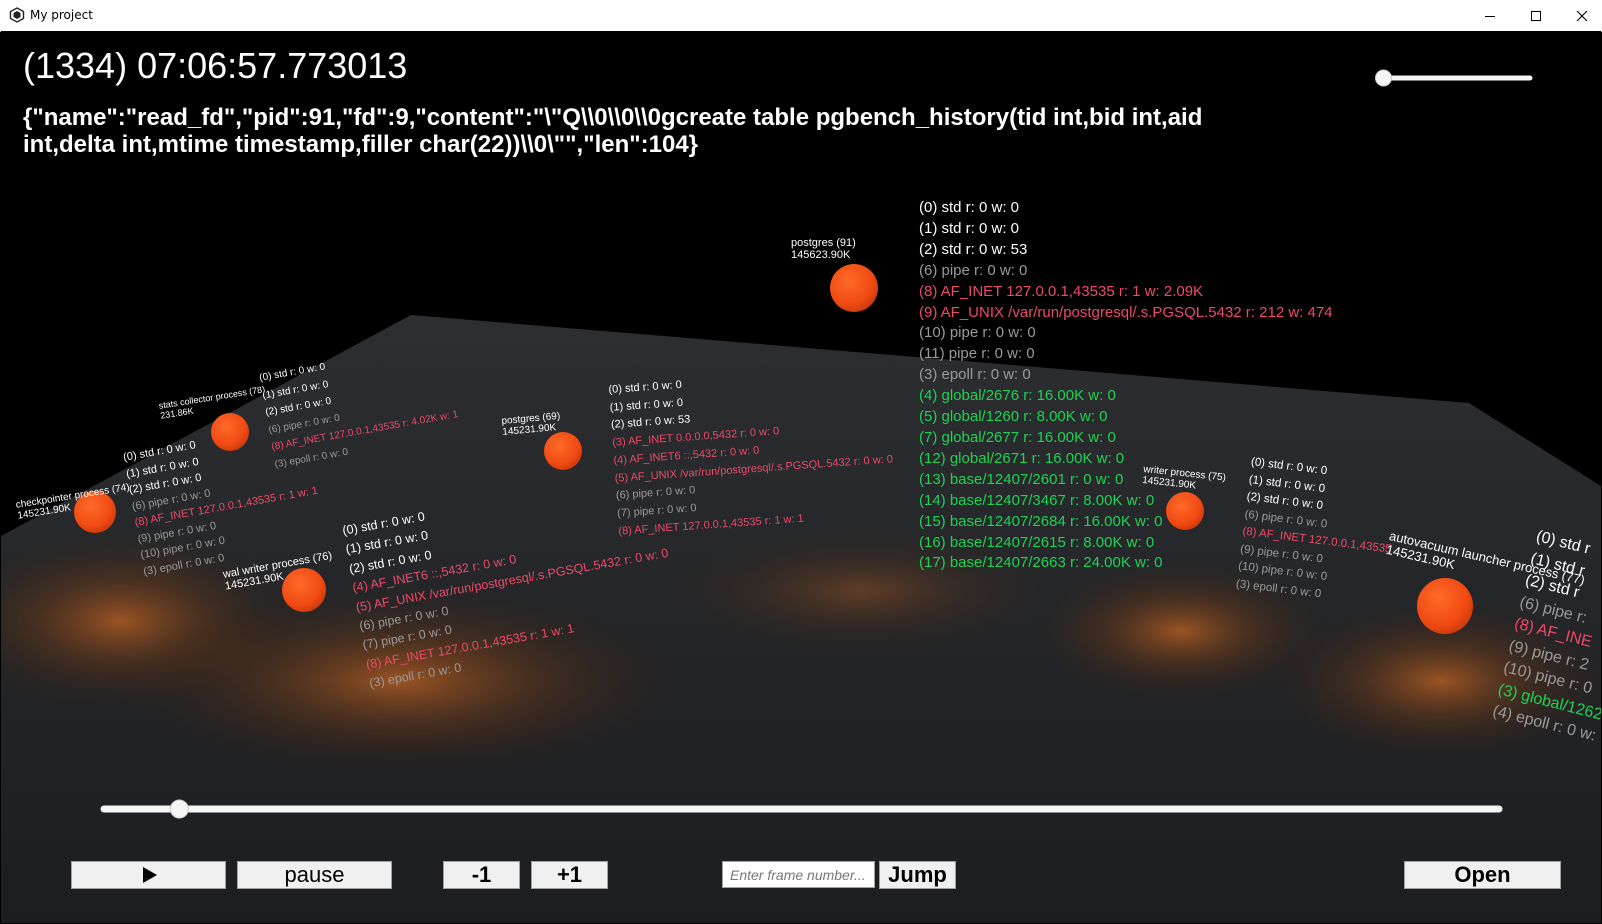  Describe the element at coordinates (314, 875) in the screenshot. I see `pause-button: pause` at that location.